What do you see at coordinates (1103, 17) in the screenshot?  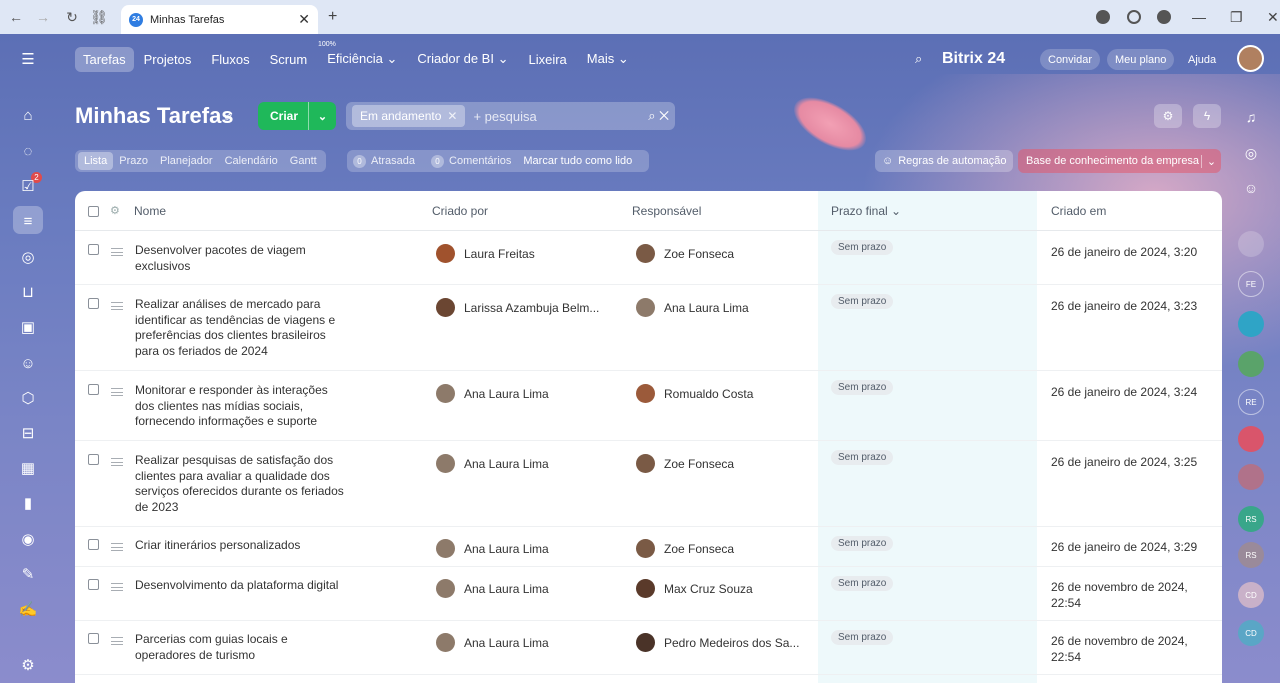 I see `download-icon` at bounding box center [1103, 17].